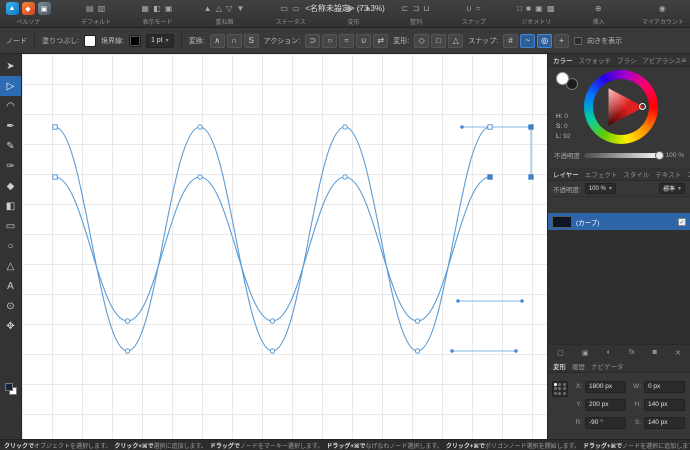  What do you see at coordinates (599, 8) in the screenshot?
I see `toolbar-group-icons: ⊕` at bounding box center [599, 8].